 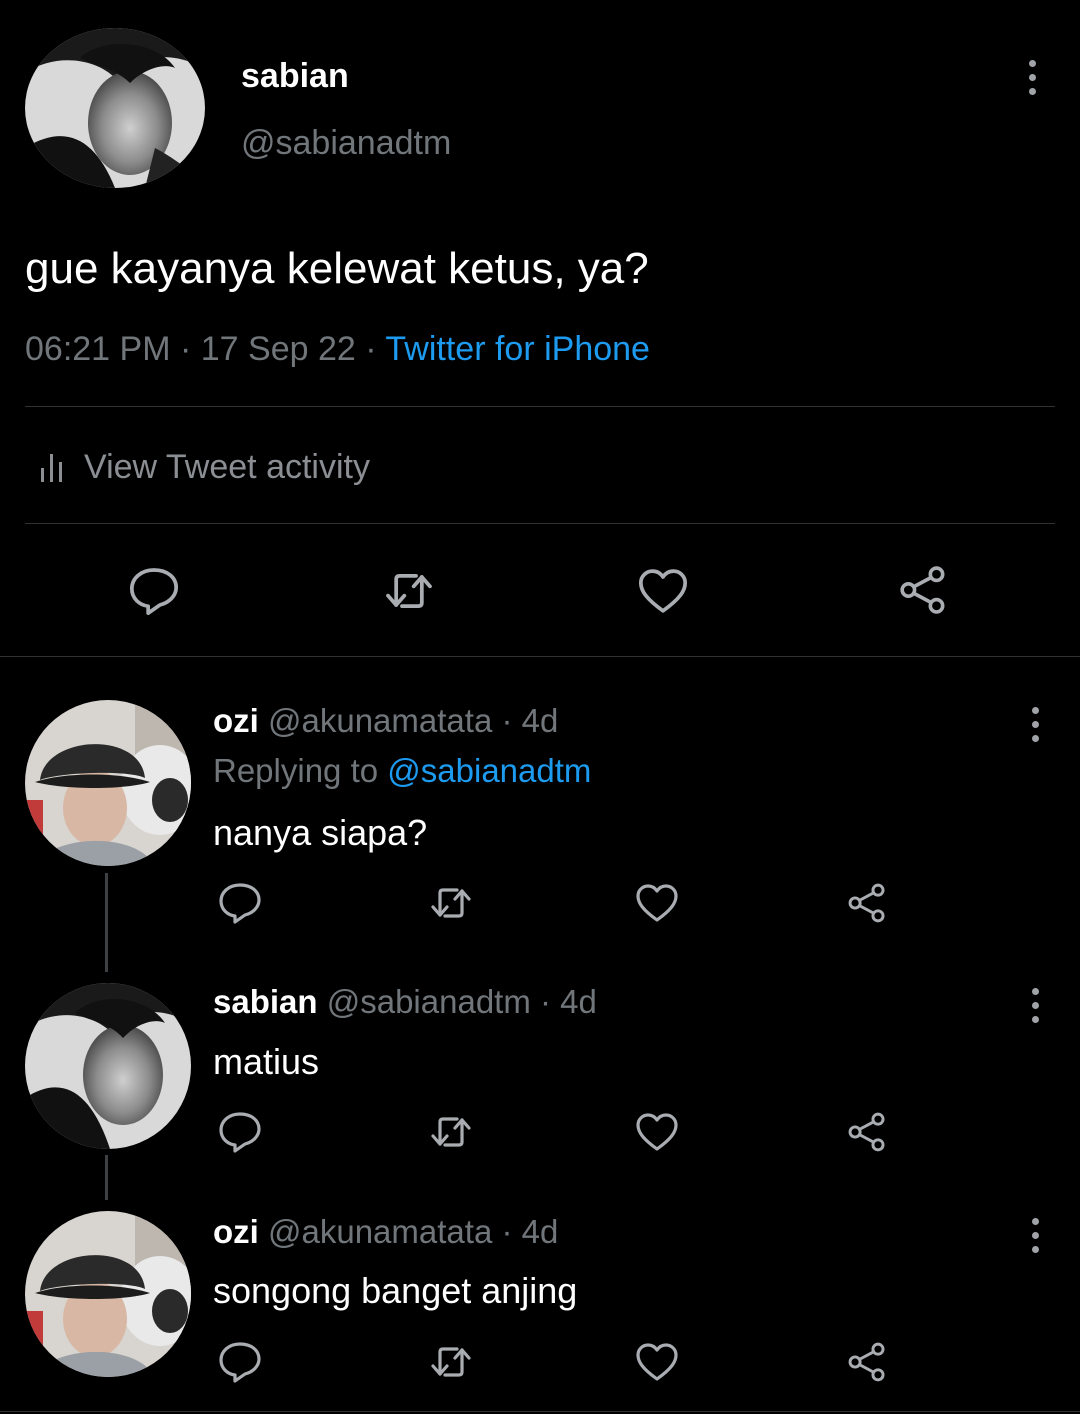 I want to click on tweet-date: 17 Sep 22, so click(x=278, y=349).